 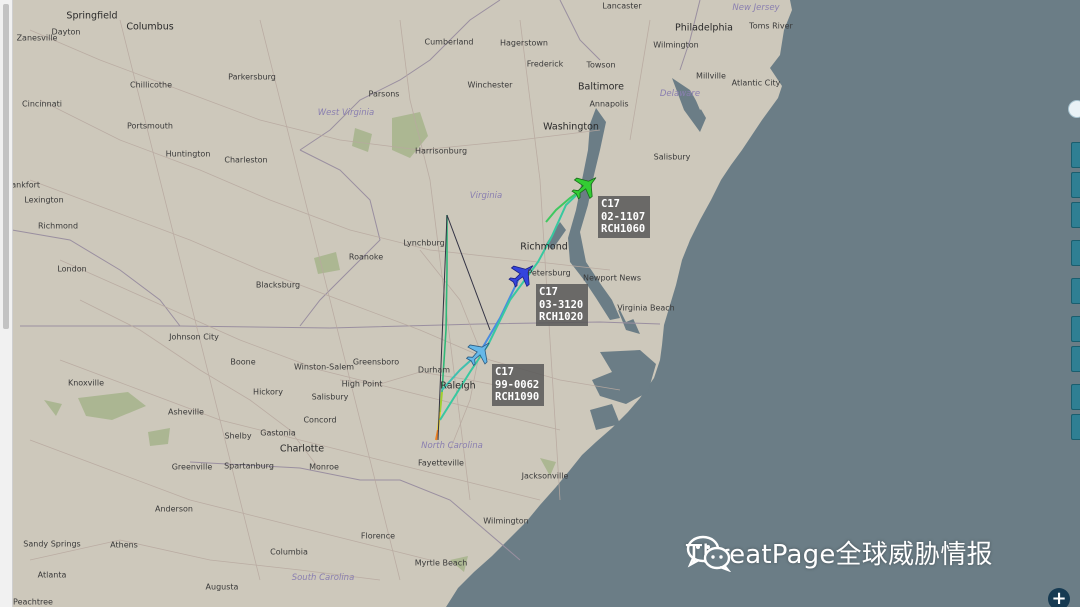 What do you see at coordinates (561, 317) in the screenshot?
I see `flight-callsign: RCH1020` at bounding box center [561, 317].